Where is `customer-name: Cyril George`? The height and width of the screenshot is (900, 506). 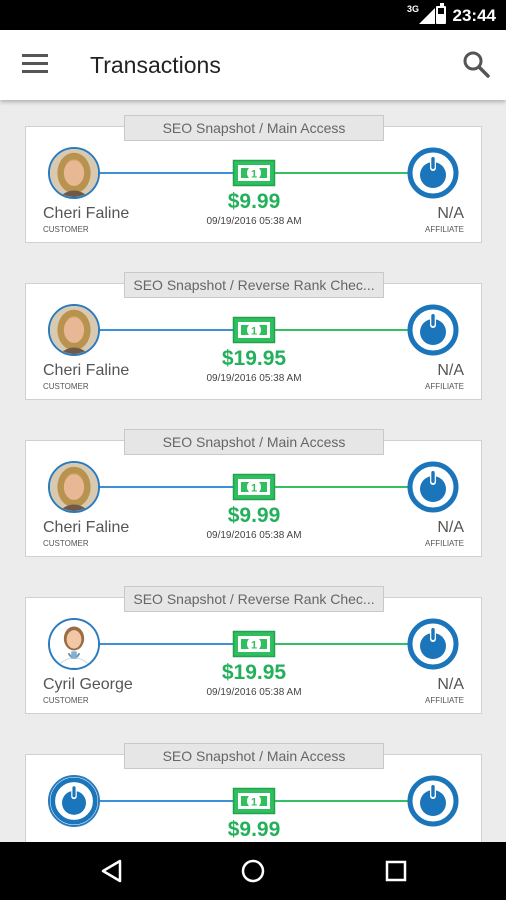
customer-name: Cyril George is located at coordinates (88, 684).